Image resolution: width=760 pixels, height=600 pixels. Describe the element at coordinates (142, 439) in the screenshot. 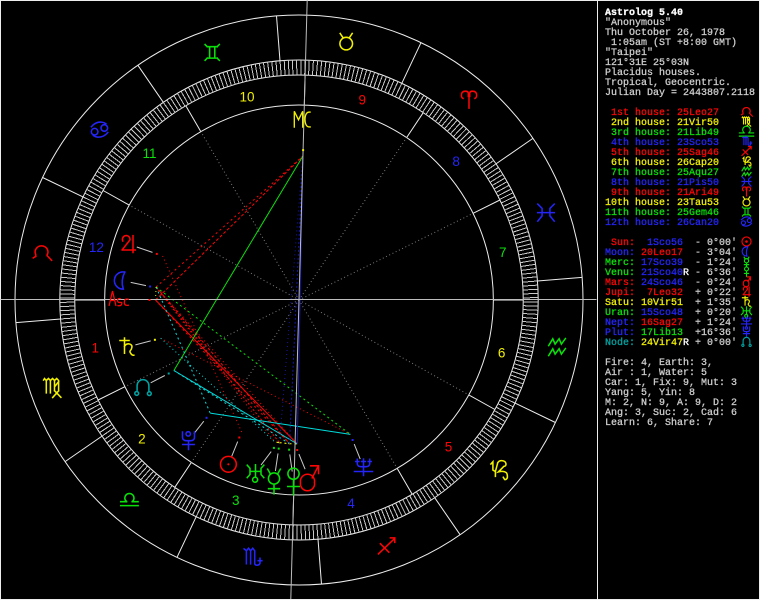

I see `svg-text: 2` at that location.